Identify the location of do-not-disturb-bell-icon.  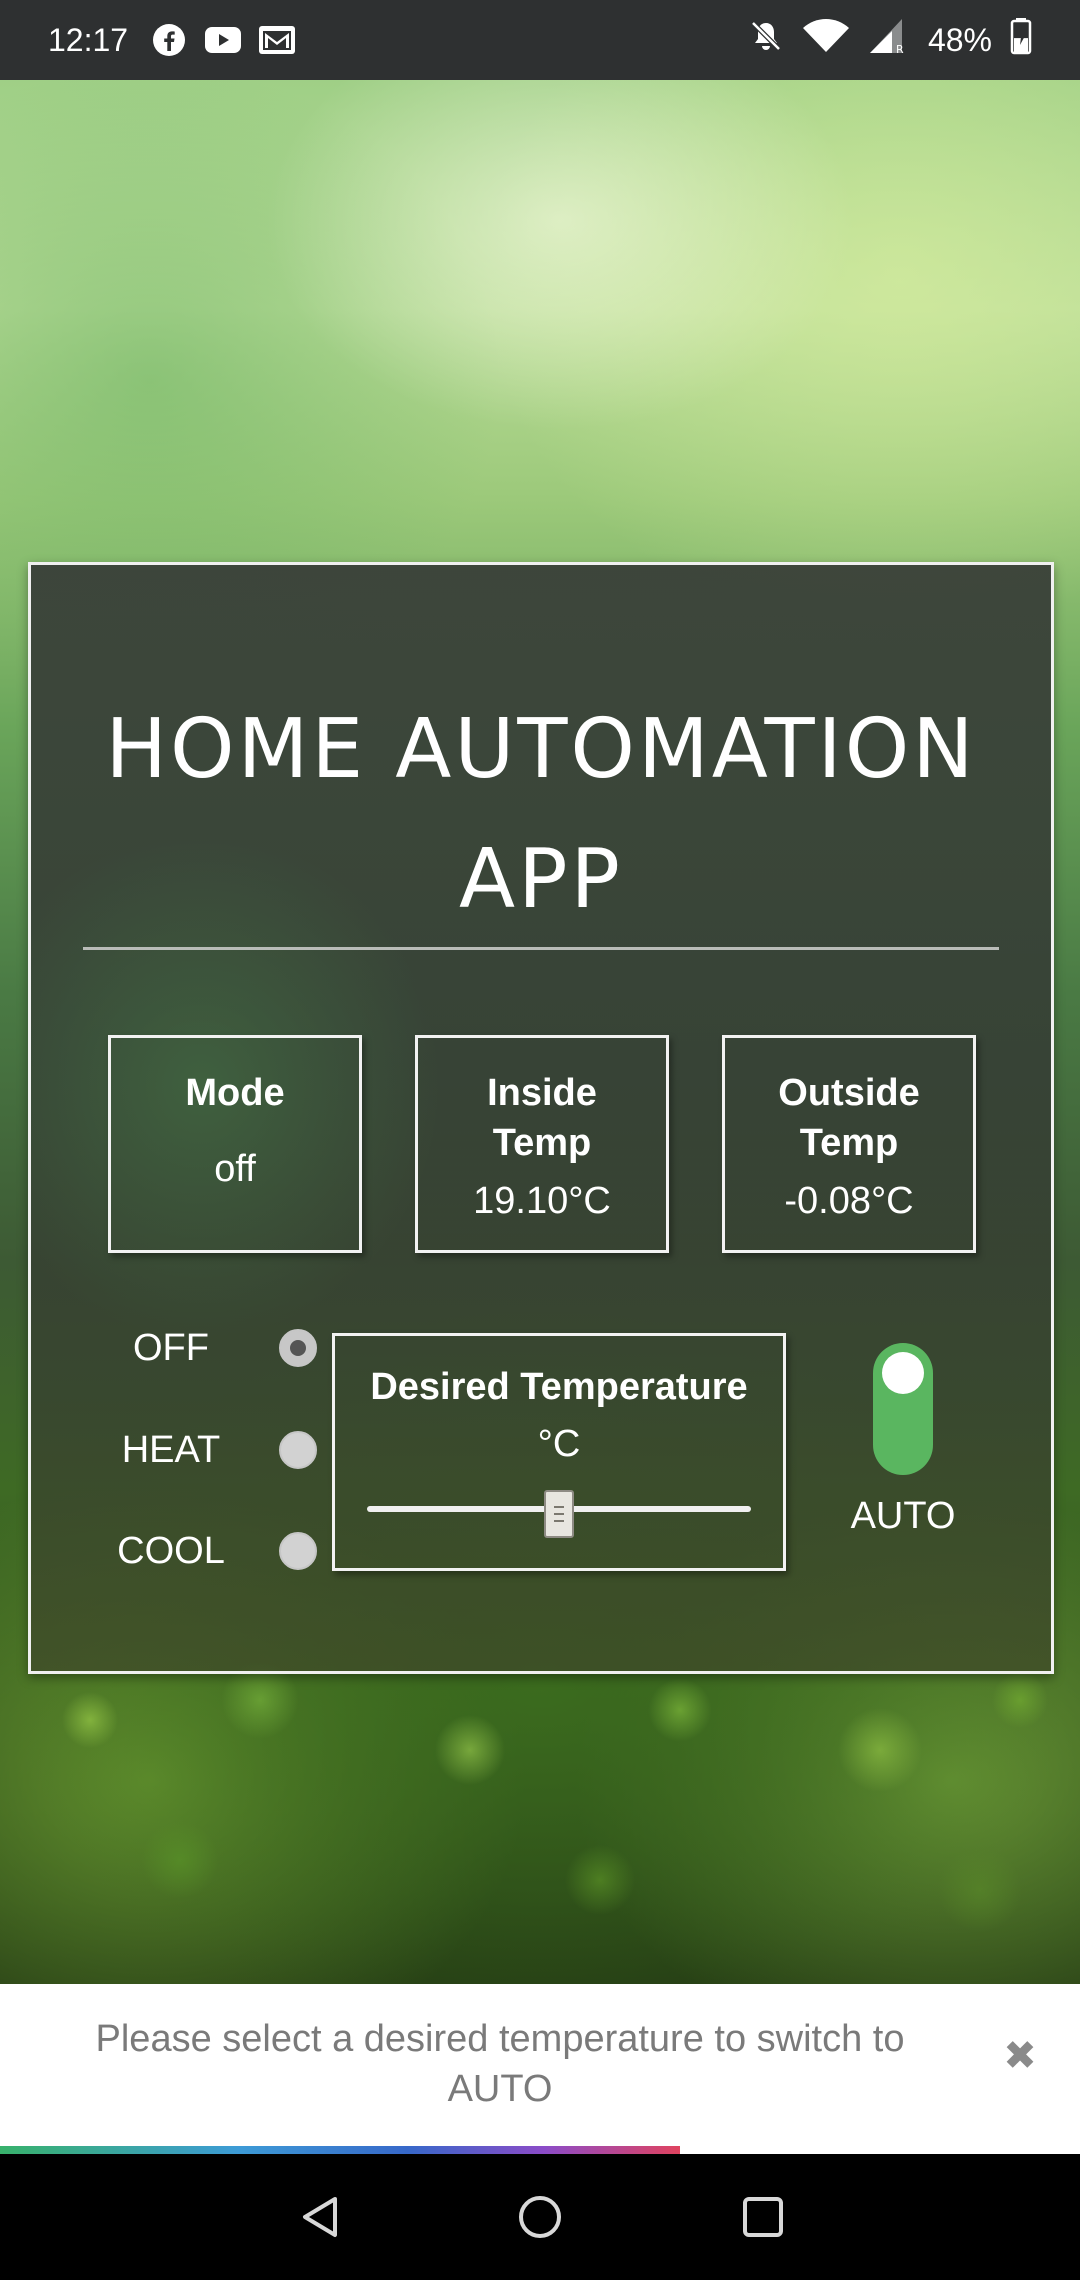
(766, 40).